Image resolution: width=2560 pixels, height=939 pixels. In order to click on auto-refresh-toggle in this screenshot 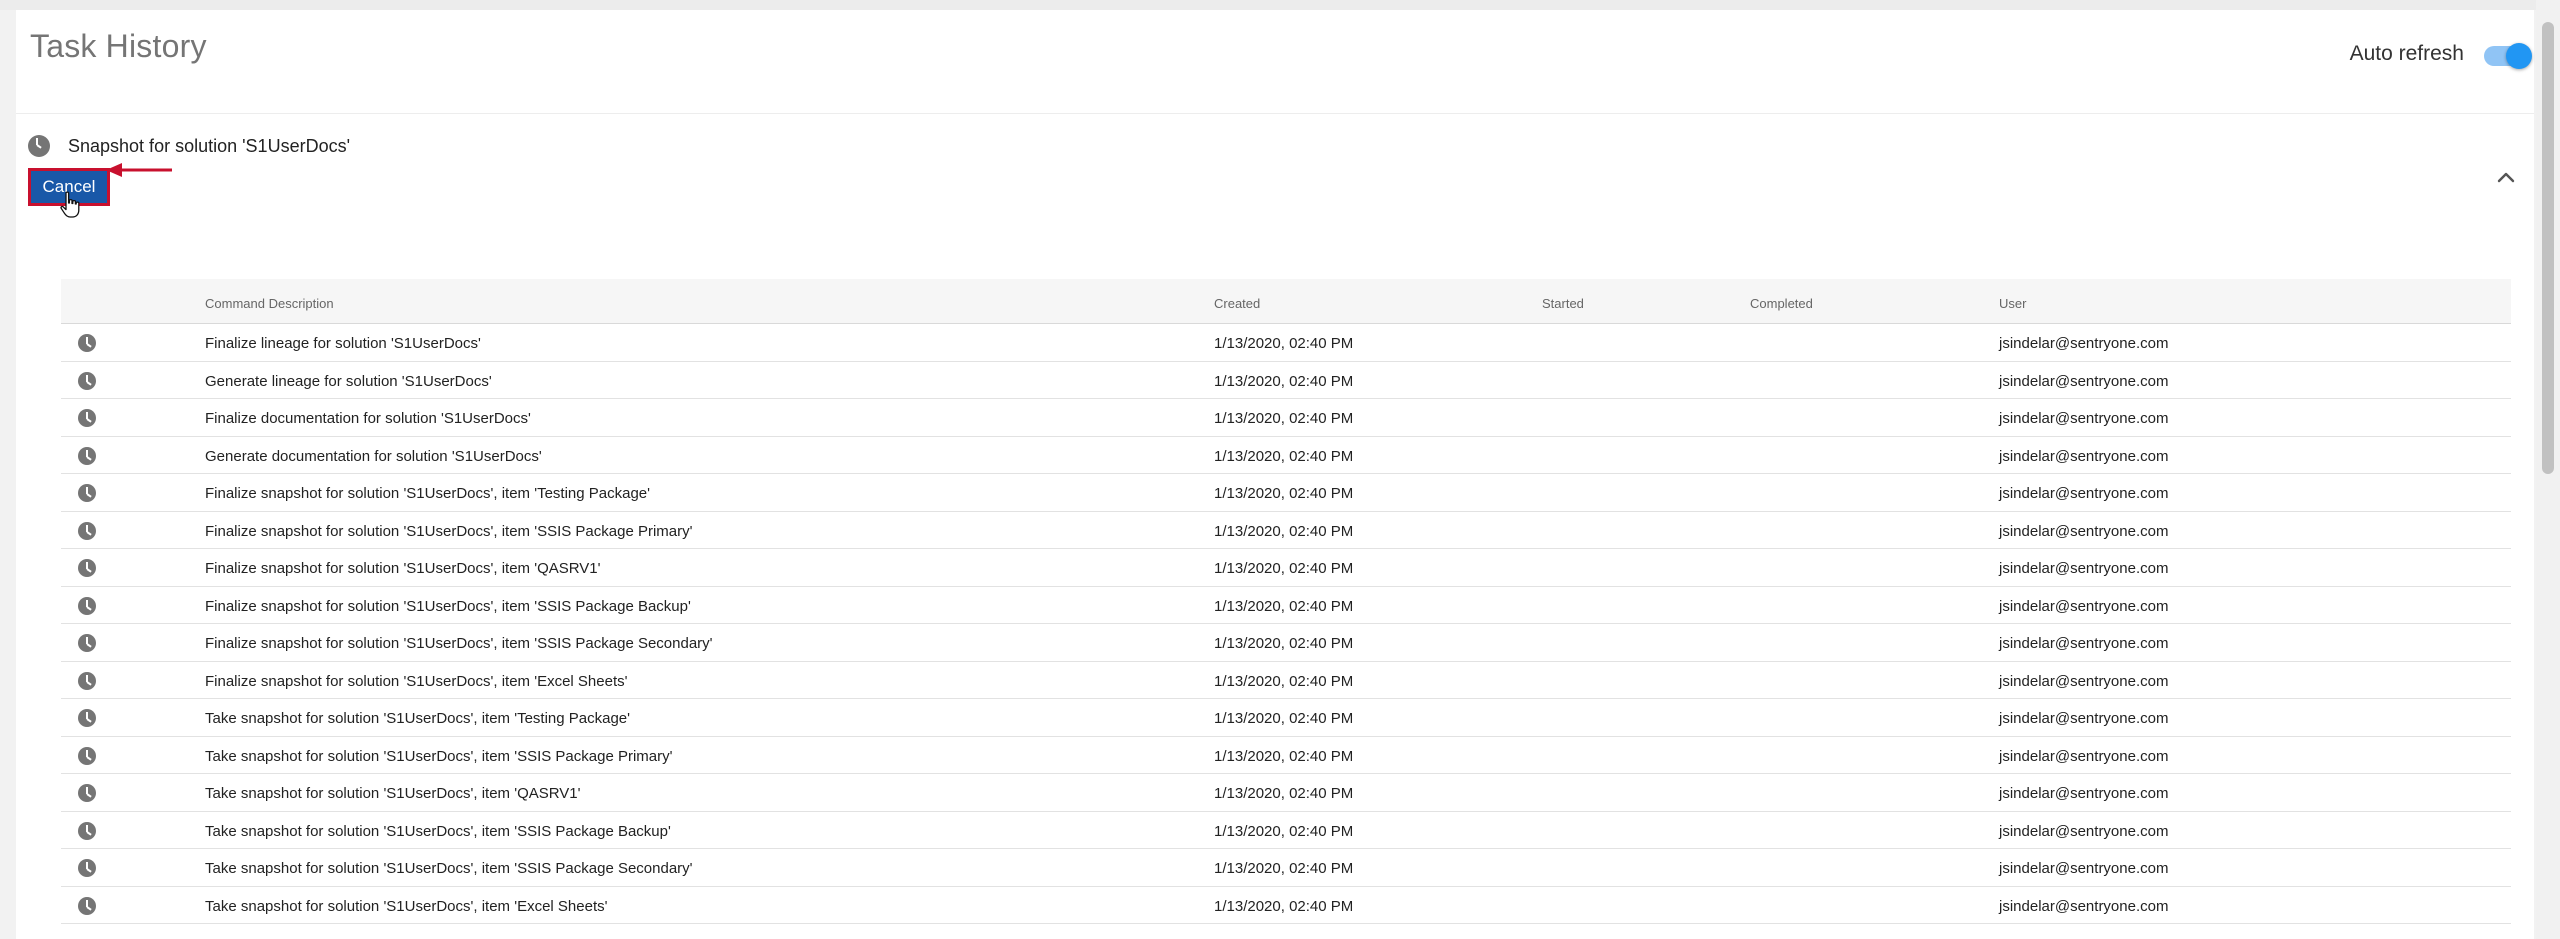, I will do `click(2509, 56)`.